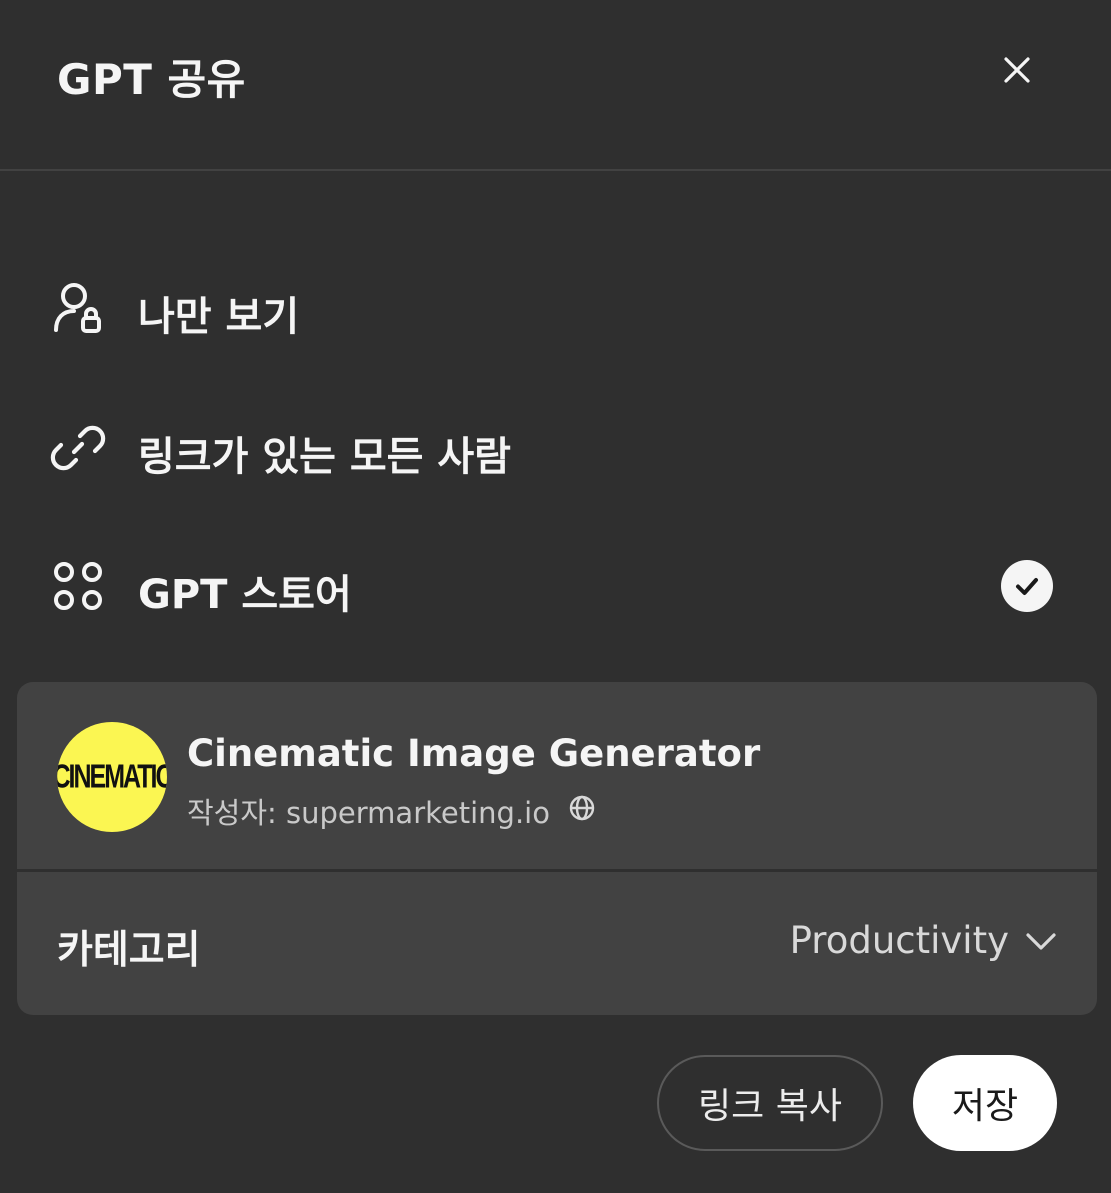 This screenshot has width=1111, height=1193. What do you see at coordinates (129, 950) in the screenshot?
I see `category-label: 카테고리` at bounding box center [129, 950].